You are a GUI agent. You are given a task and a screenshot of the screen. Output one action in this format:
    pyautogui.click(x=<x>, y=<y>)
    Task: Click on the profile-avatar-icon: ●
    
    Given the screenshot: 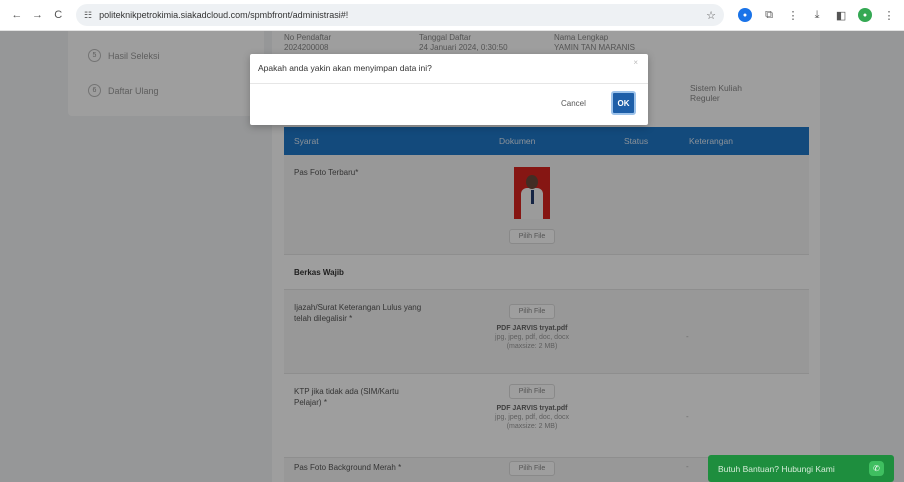 What is the action you would take?
    pyautogui.click(x=865, y=15)
    